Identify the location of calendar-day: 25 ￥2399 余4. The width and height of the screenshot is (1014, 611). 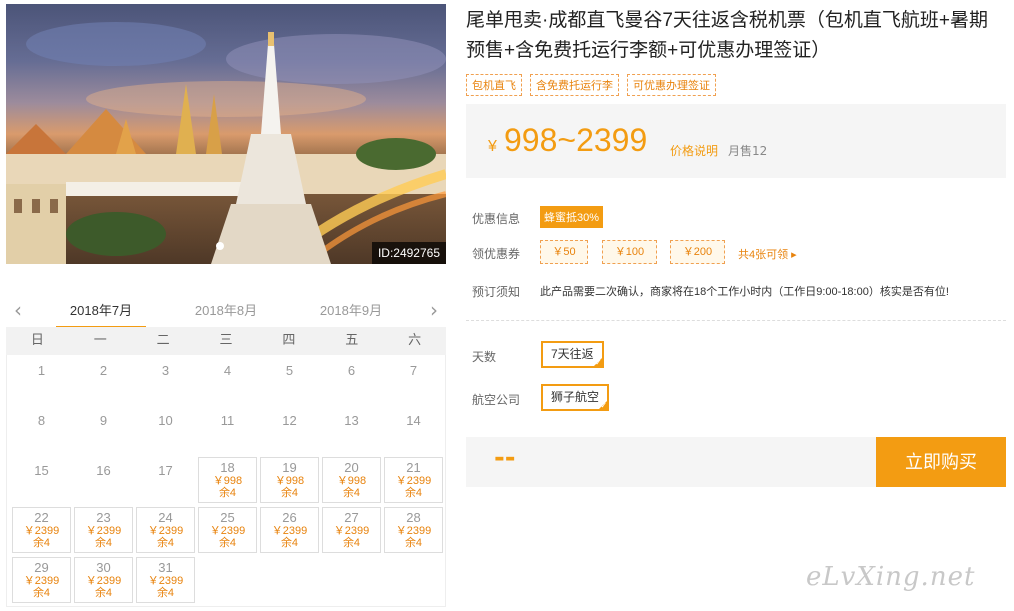
(227, 530).